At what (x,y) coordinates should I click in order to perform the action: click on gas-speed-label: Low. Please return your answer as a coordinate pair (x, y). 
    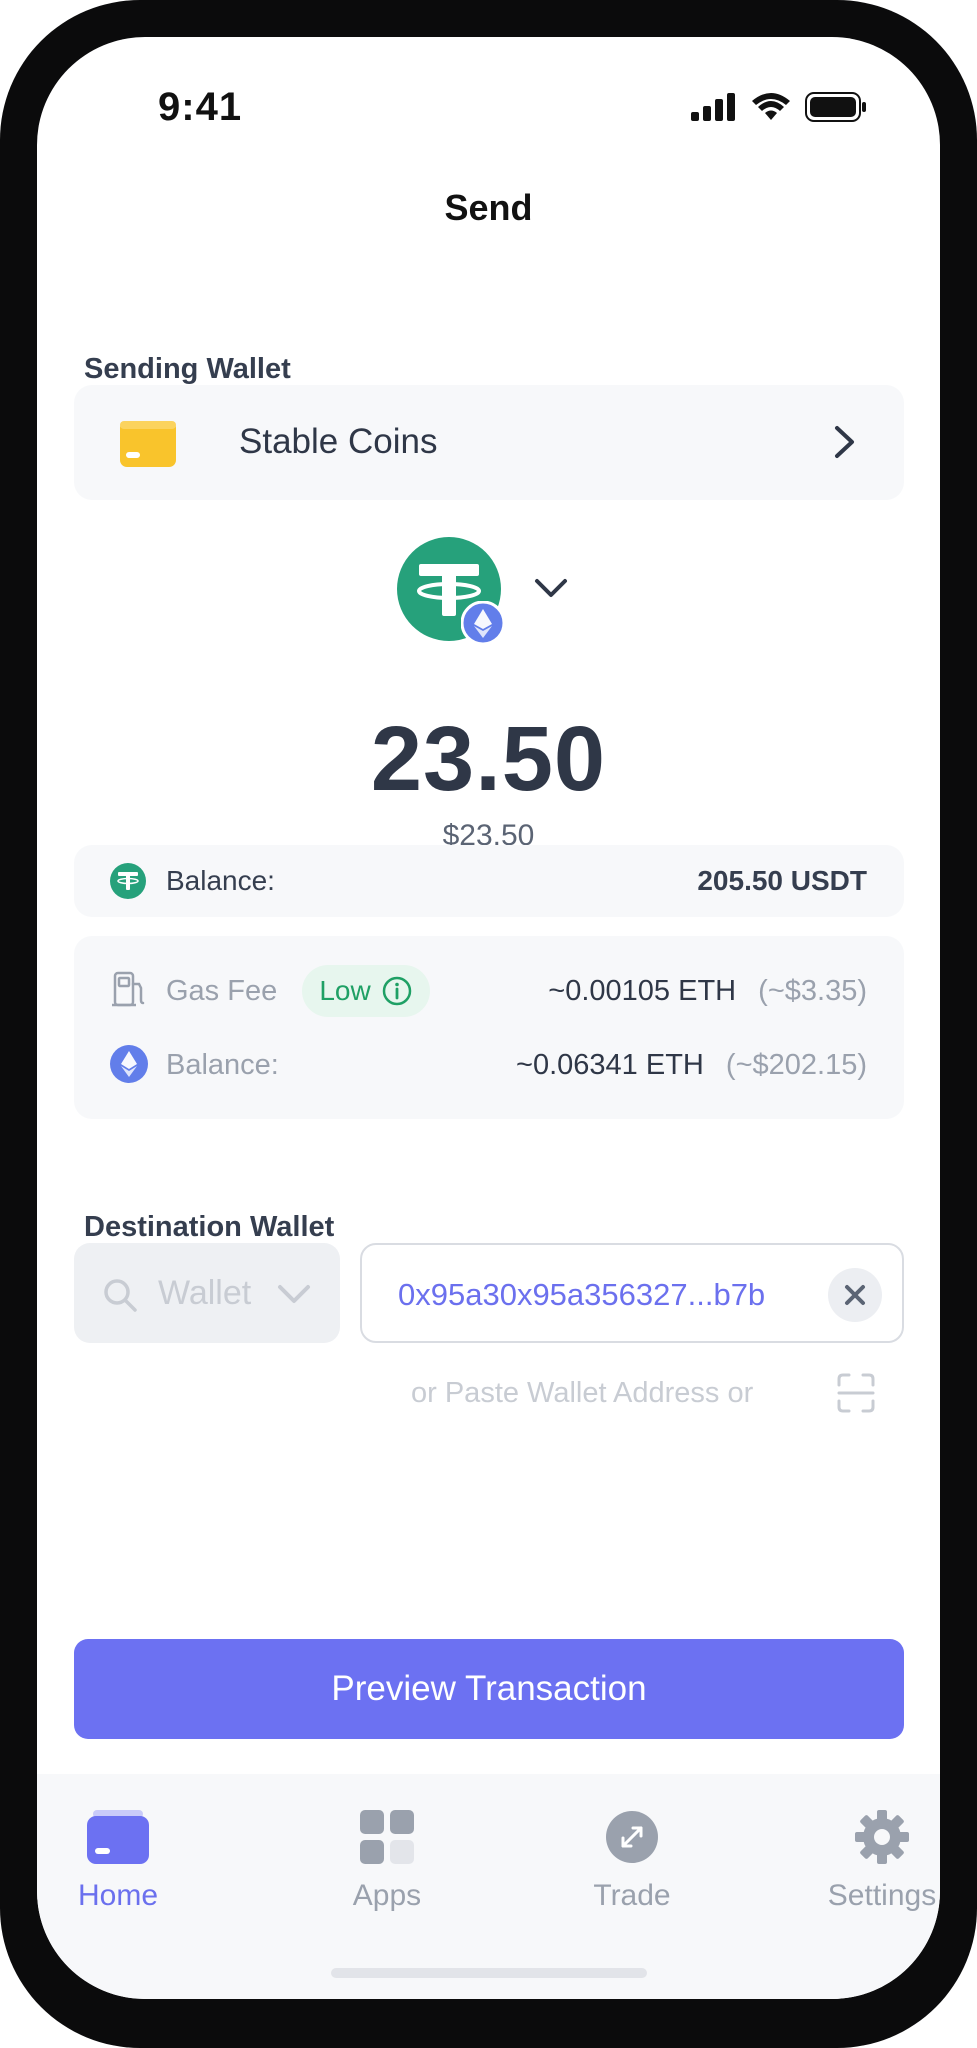
    Looking at the image, I should click on (345, 990).